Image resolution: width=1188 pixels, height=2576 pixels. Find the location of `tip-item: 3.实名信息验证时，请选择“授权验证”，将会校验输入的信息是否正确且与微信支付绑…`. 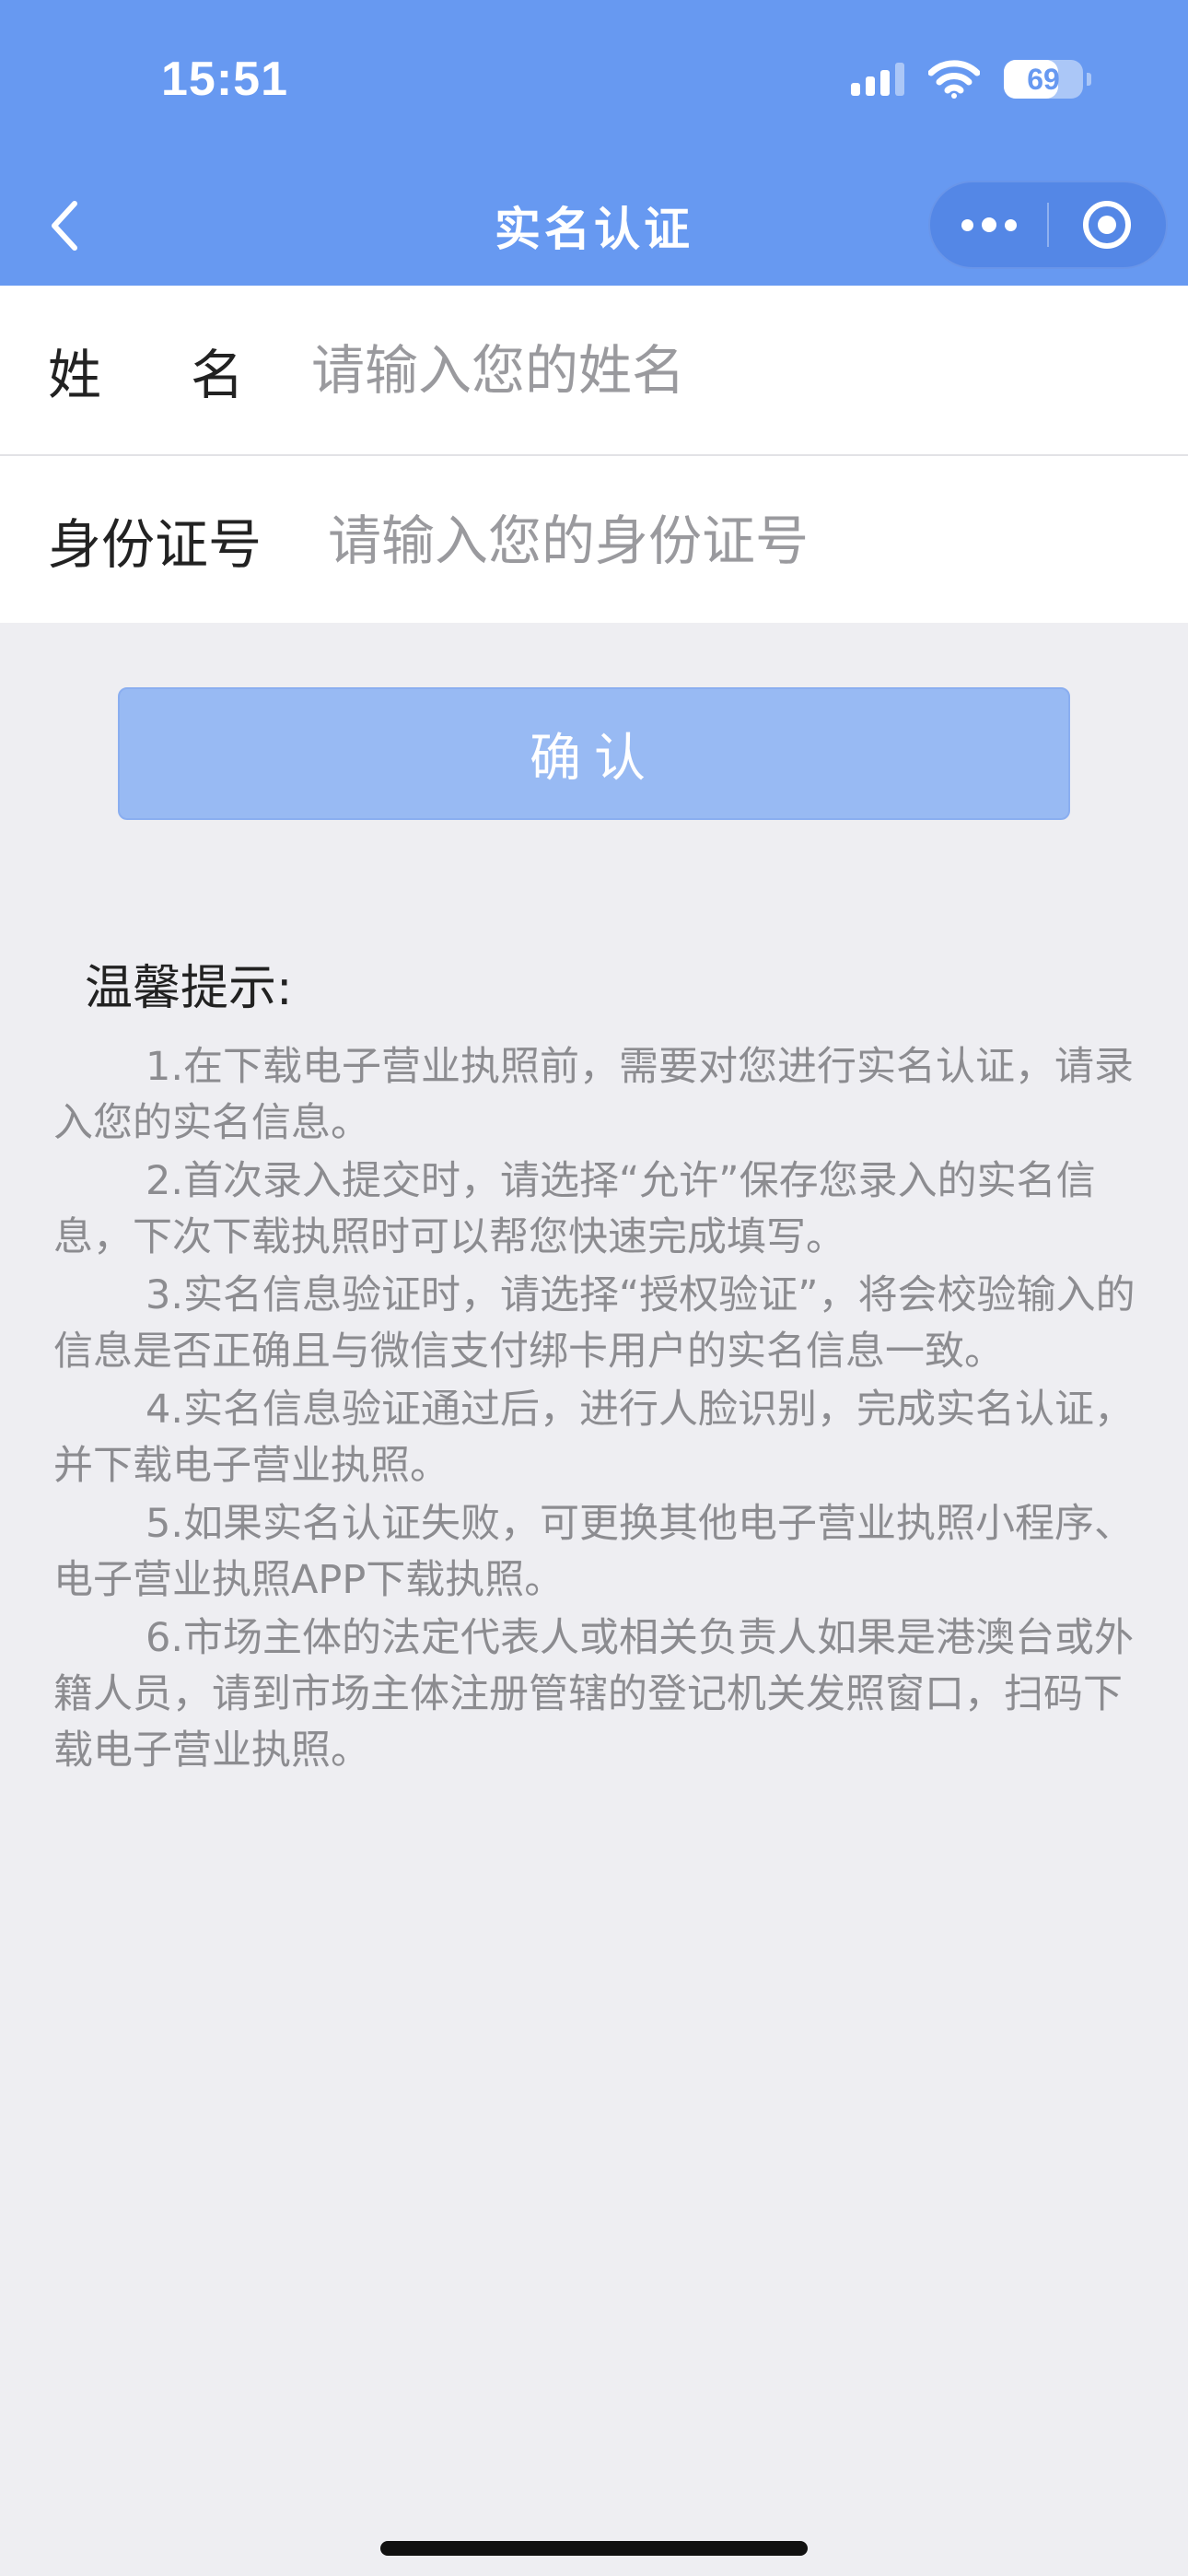

tip-item: 3.实名信息验证时，请选择“授权验证”，将会校验输入的信息是否正确且与微信支付绑… is located at coordinates (594, 1323).